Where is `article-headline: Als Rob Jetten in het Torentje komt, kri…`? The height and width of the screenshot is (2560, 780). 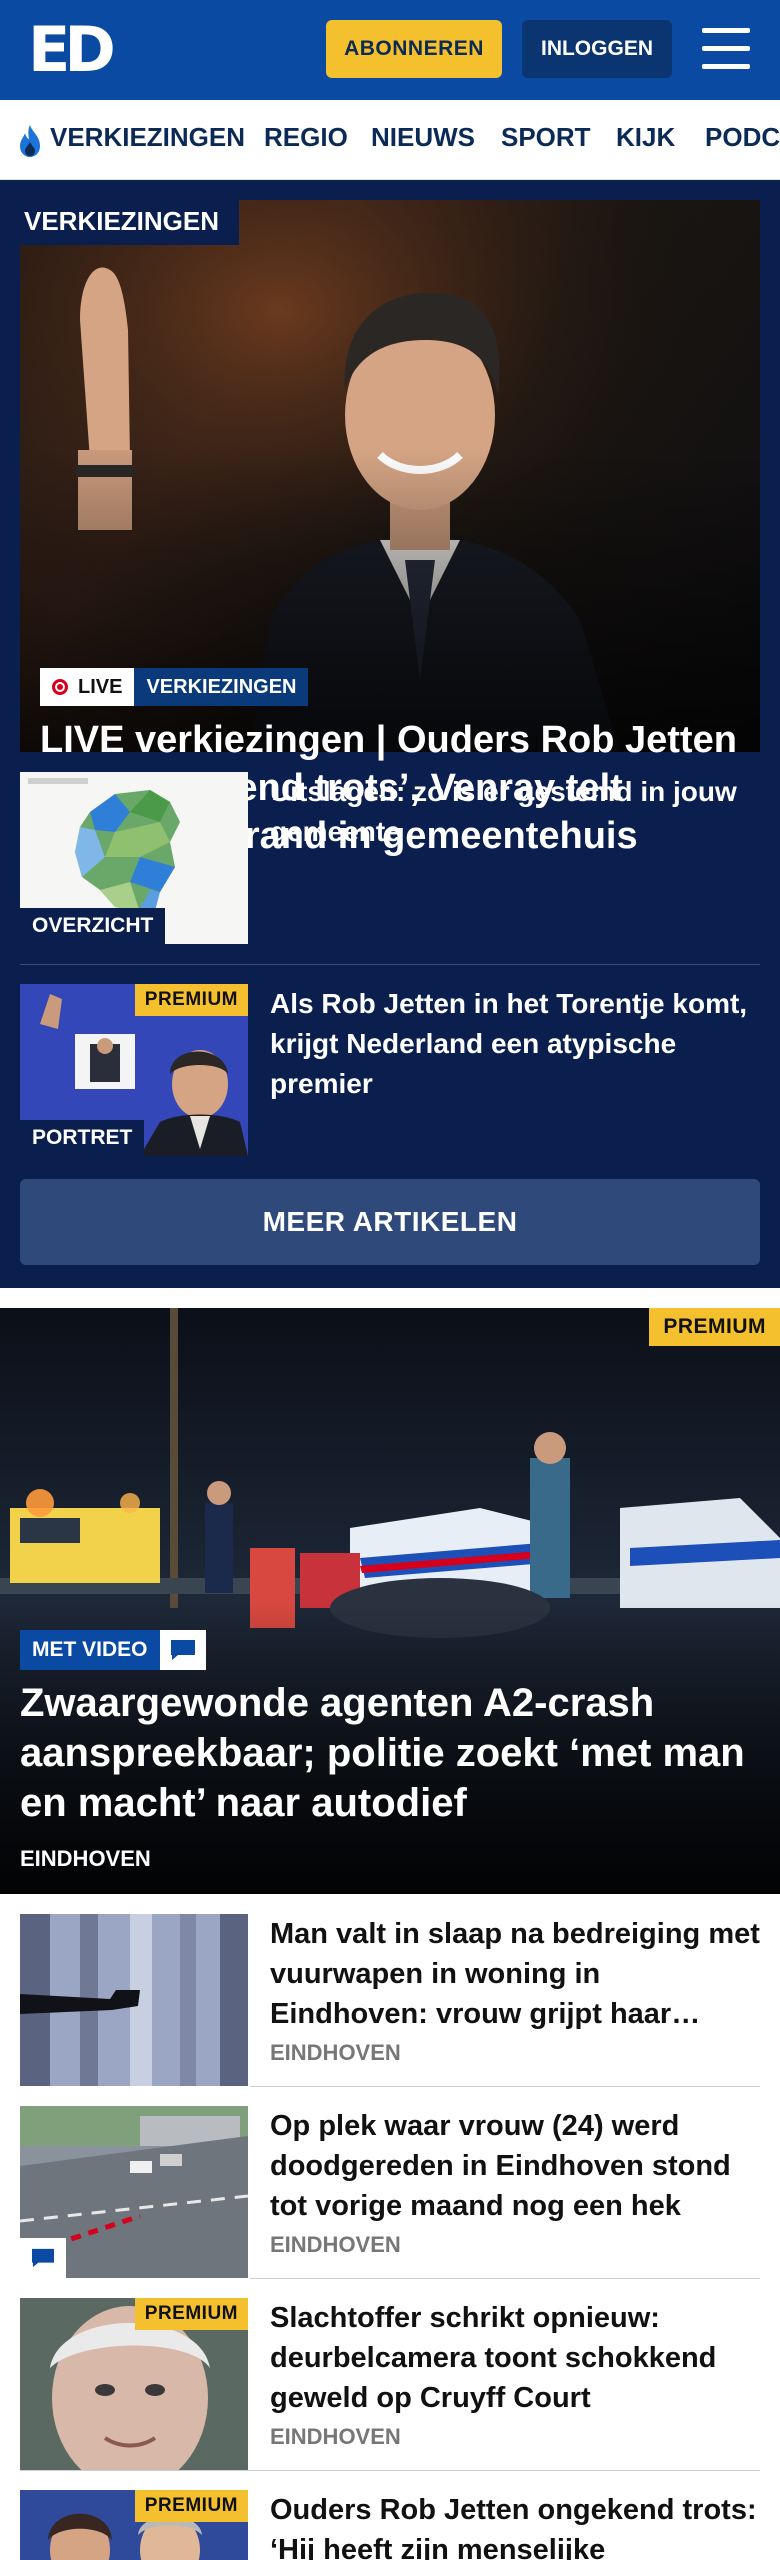 article-headline: Als Rob Jetten in het Torentje komt, kri… is located at coordinates (515, 1044).